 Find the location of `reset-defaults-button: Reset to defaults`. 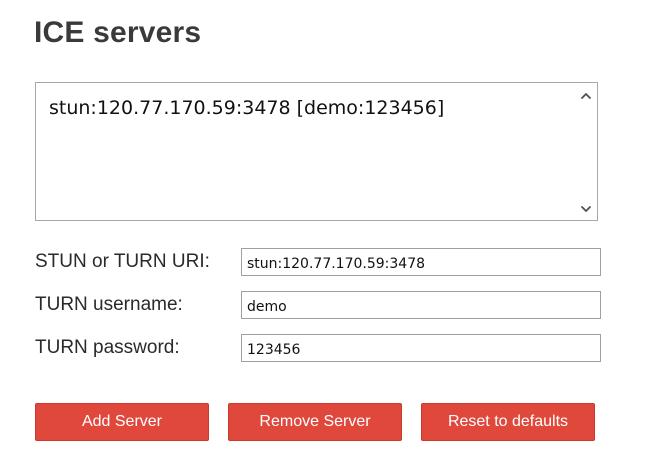

reset-defaults-button: Reset to defaults is located at coordinates (508, 422).